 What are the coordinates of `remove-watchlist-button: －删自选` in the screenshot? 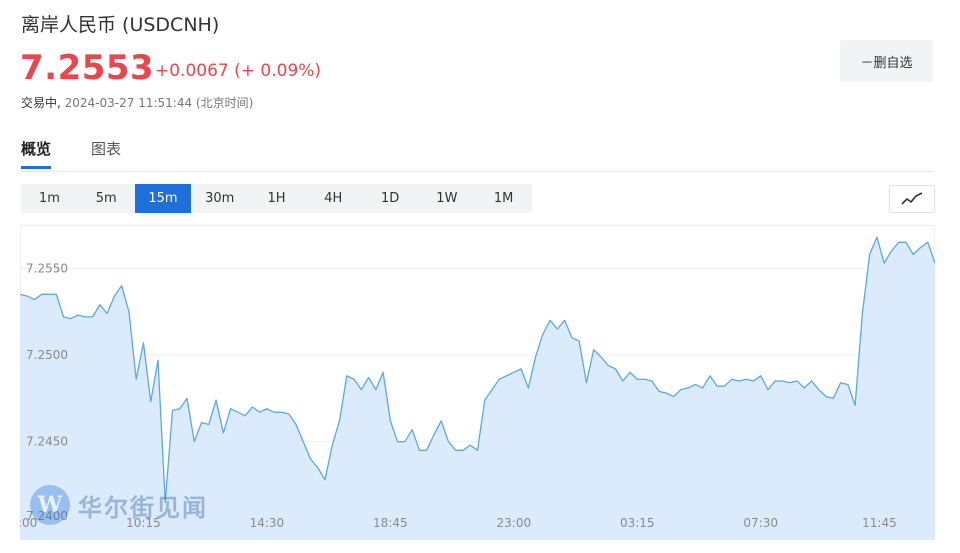 It's located at (886, 61).